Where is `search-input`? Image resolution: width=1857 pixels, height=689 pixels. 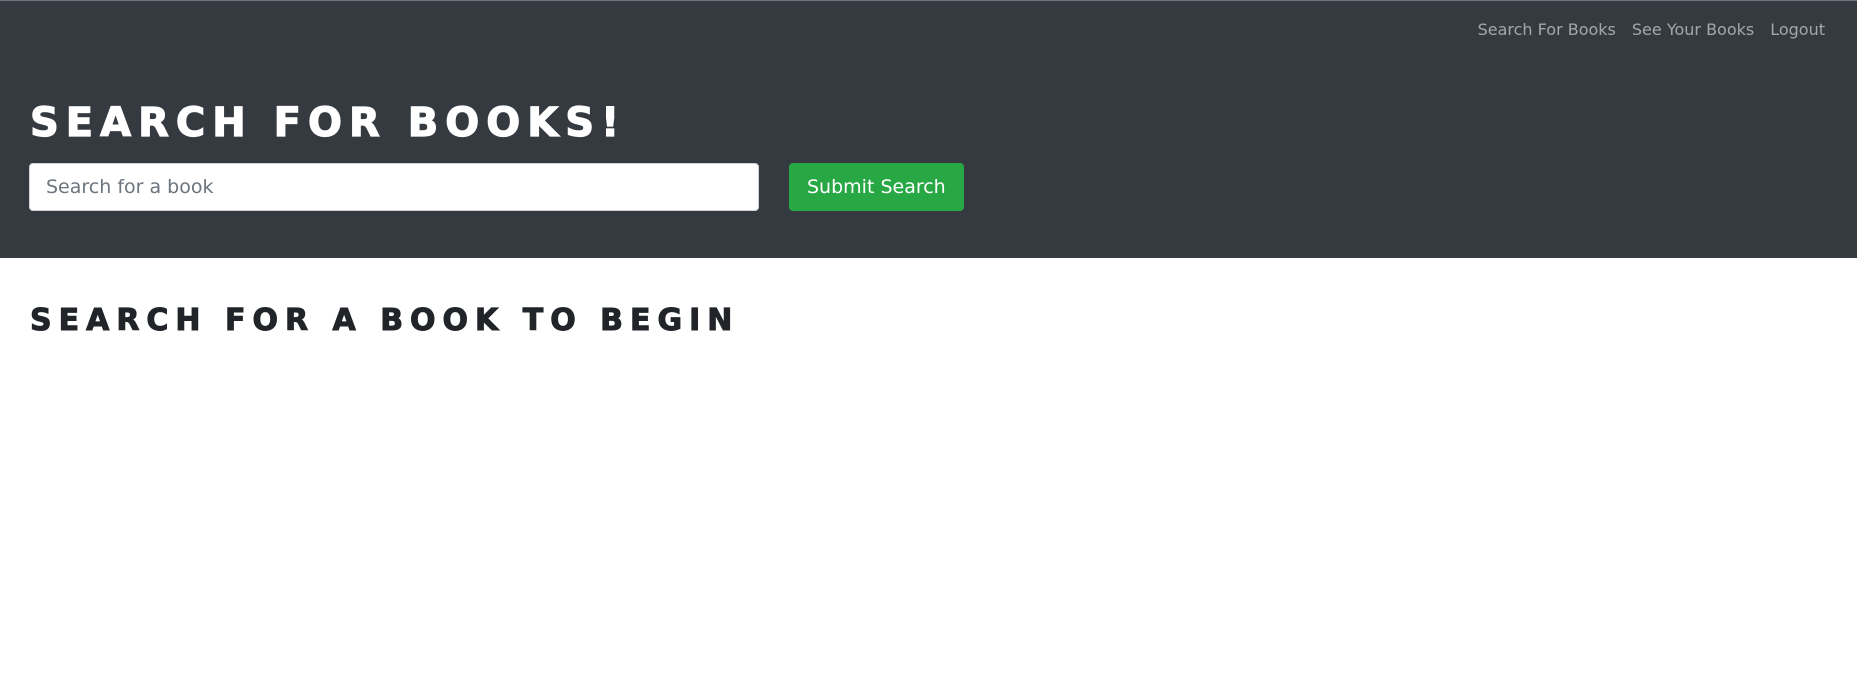
search-input is located at coordinates (394, 187).